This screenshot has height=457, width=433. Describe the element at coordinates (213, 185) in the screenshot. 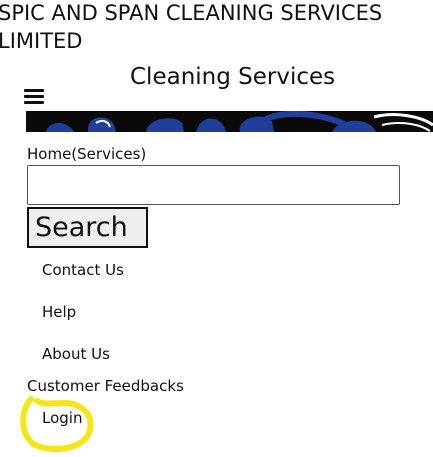

I see `search-input` at that location.